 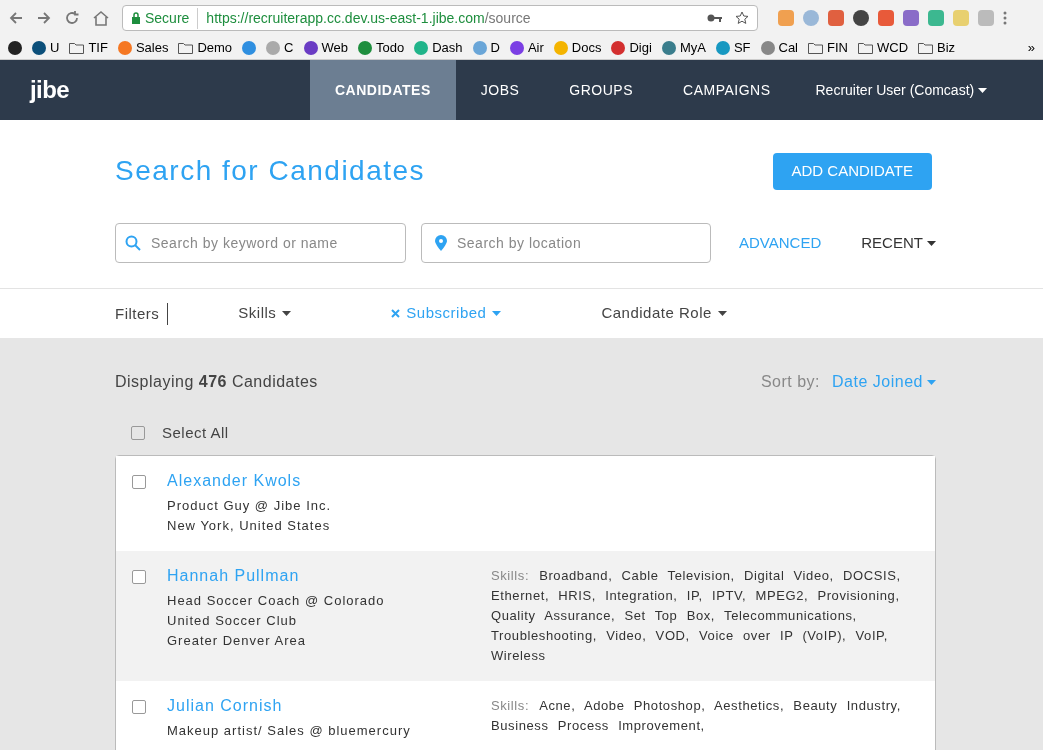 I want to click on key-icon, so click(x=715, y=18).